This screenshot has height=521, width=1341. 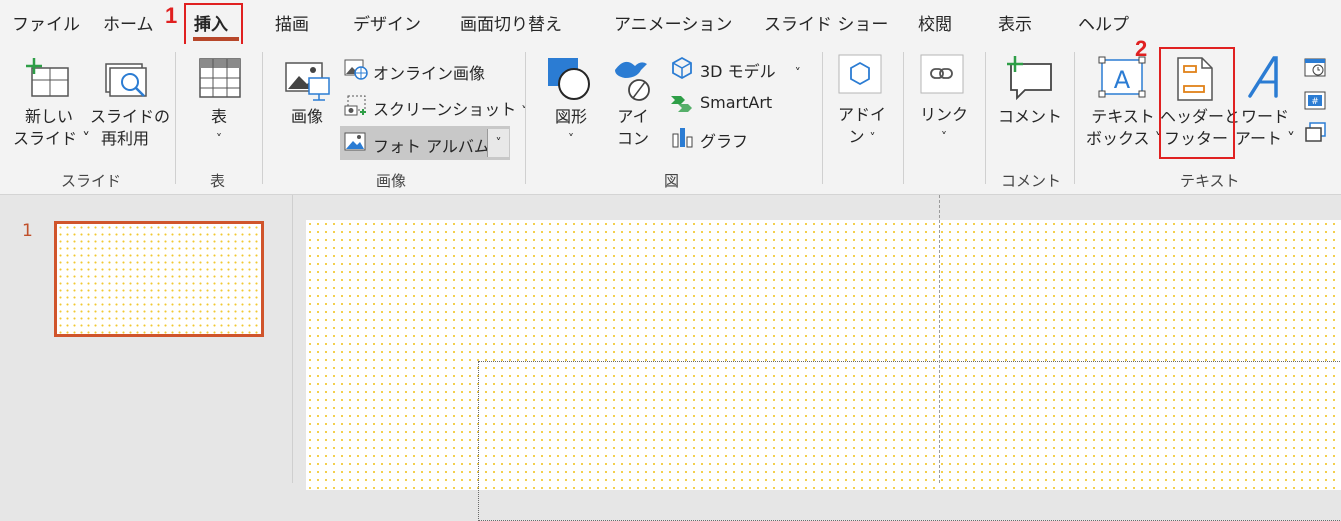 What do you see at coordinates (391, 181) in the screenshot?
I see `group-label-images: 画像` at bounding box center [391, 181].